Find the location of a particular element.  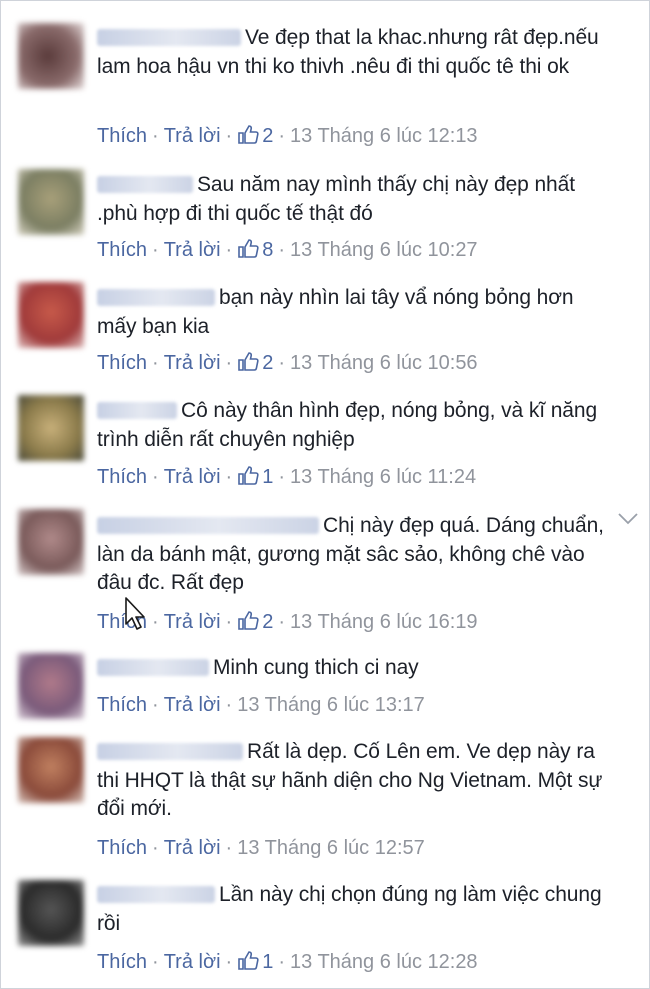

comment-actions: Thích · Trả lời · 13 Tháng 6 lúc 12:57 is located at coordinates (261, 848).